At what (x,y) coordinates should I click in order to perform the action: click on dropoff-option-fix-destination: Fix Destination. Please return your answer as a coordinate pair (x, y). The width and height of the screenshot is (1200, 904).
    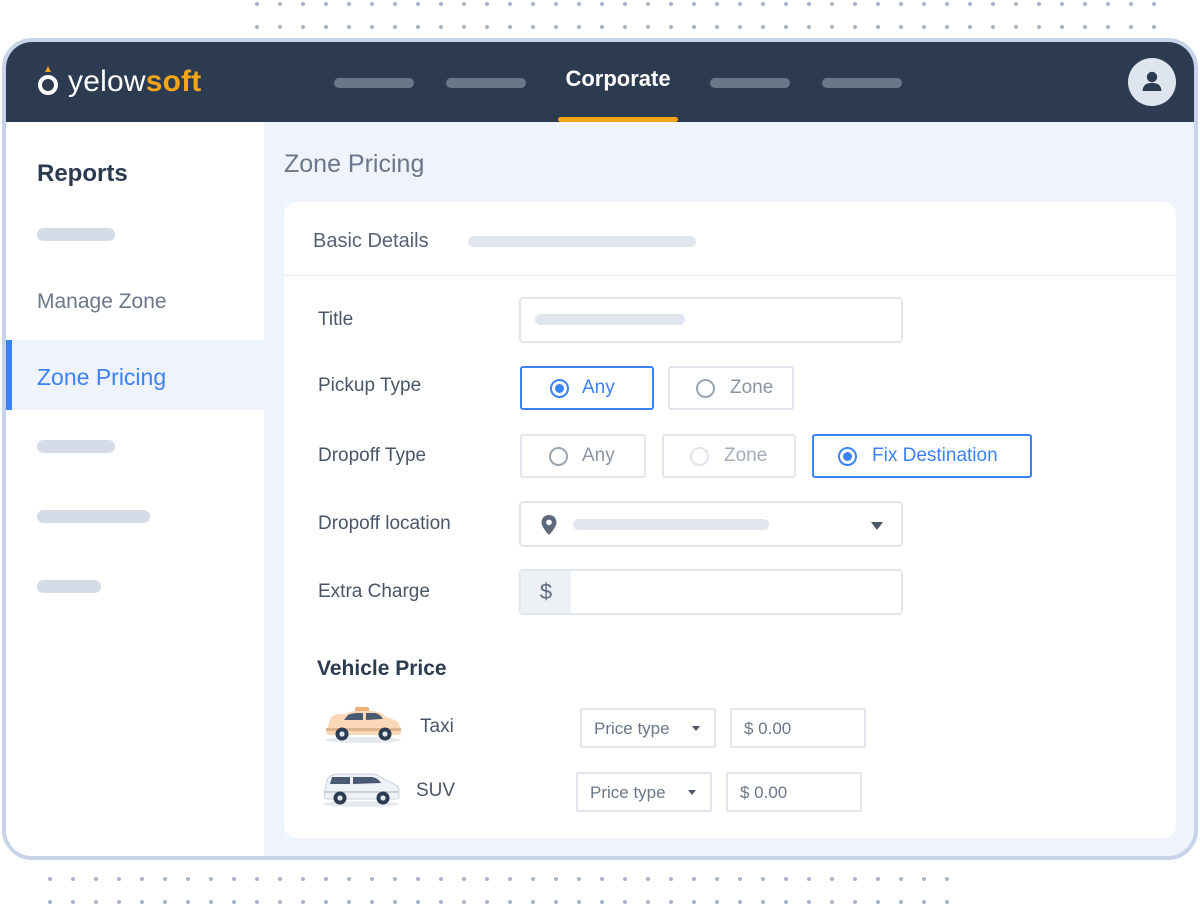
    Looking at the image, I should click on (922, 456).